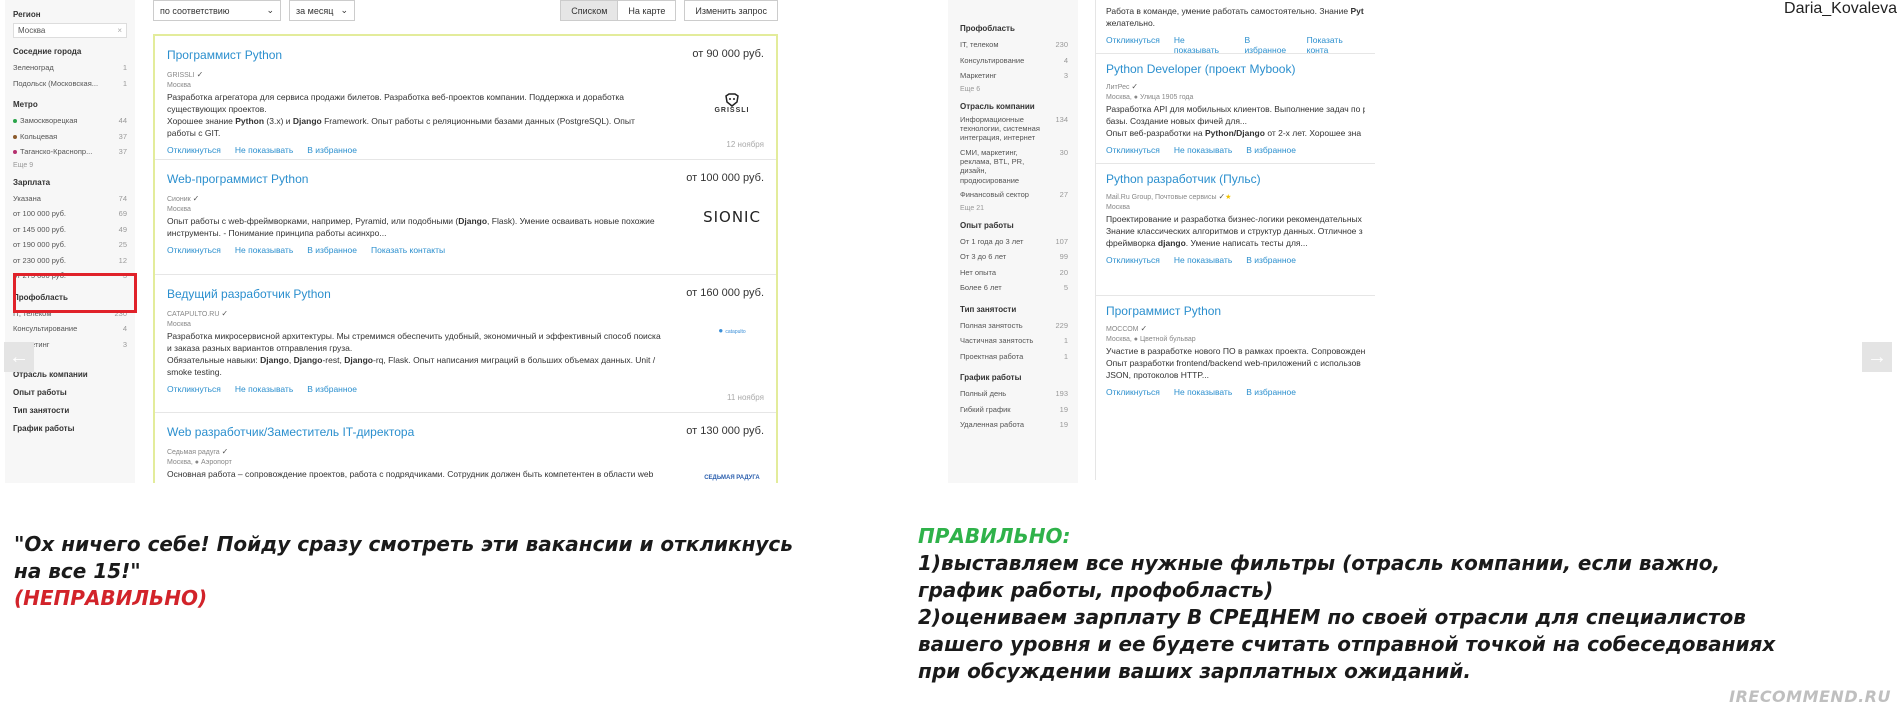 The width and height of the screenshot is (1897, 710). Describe the element at coordinates (1235, 179) in the screenshot. I see `vacancy-title-link: Python разработчик (Пульс)` at that location.